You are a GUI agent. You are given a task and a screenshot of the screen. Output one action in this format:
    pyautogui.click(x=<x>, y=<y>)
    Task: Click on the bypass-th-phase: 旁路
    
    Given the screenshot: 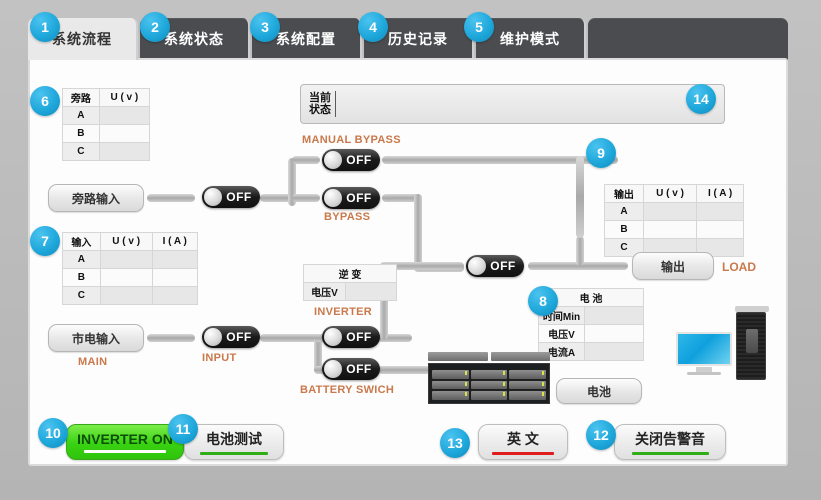 What is the action you would take?
    pyautogui.click(x=81, y=97)
    